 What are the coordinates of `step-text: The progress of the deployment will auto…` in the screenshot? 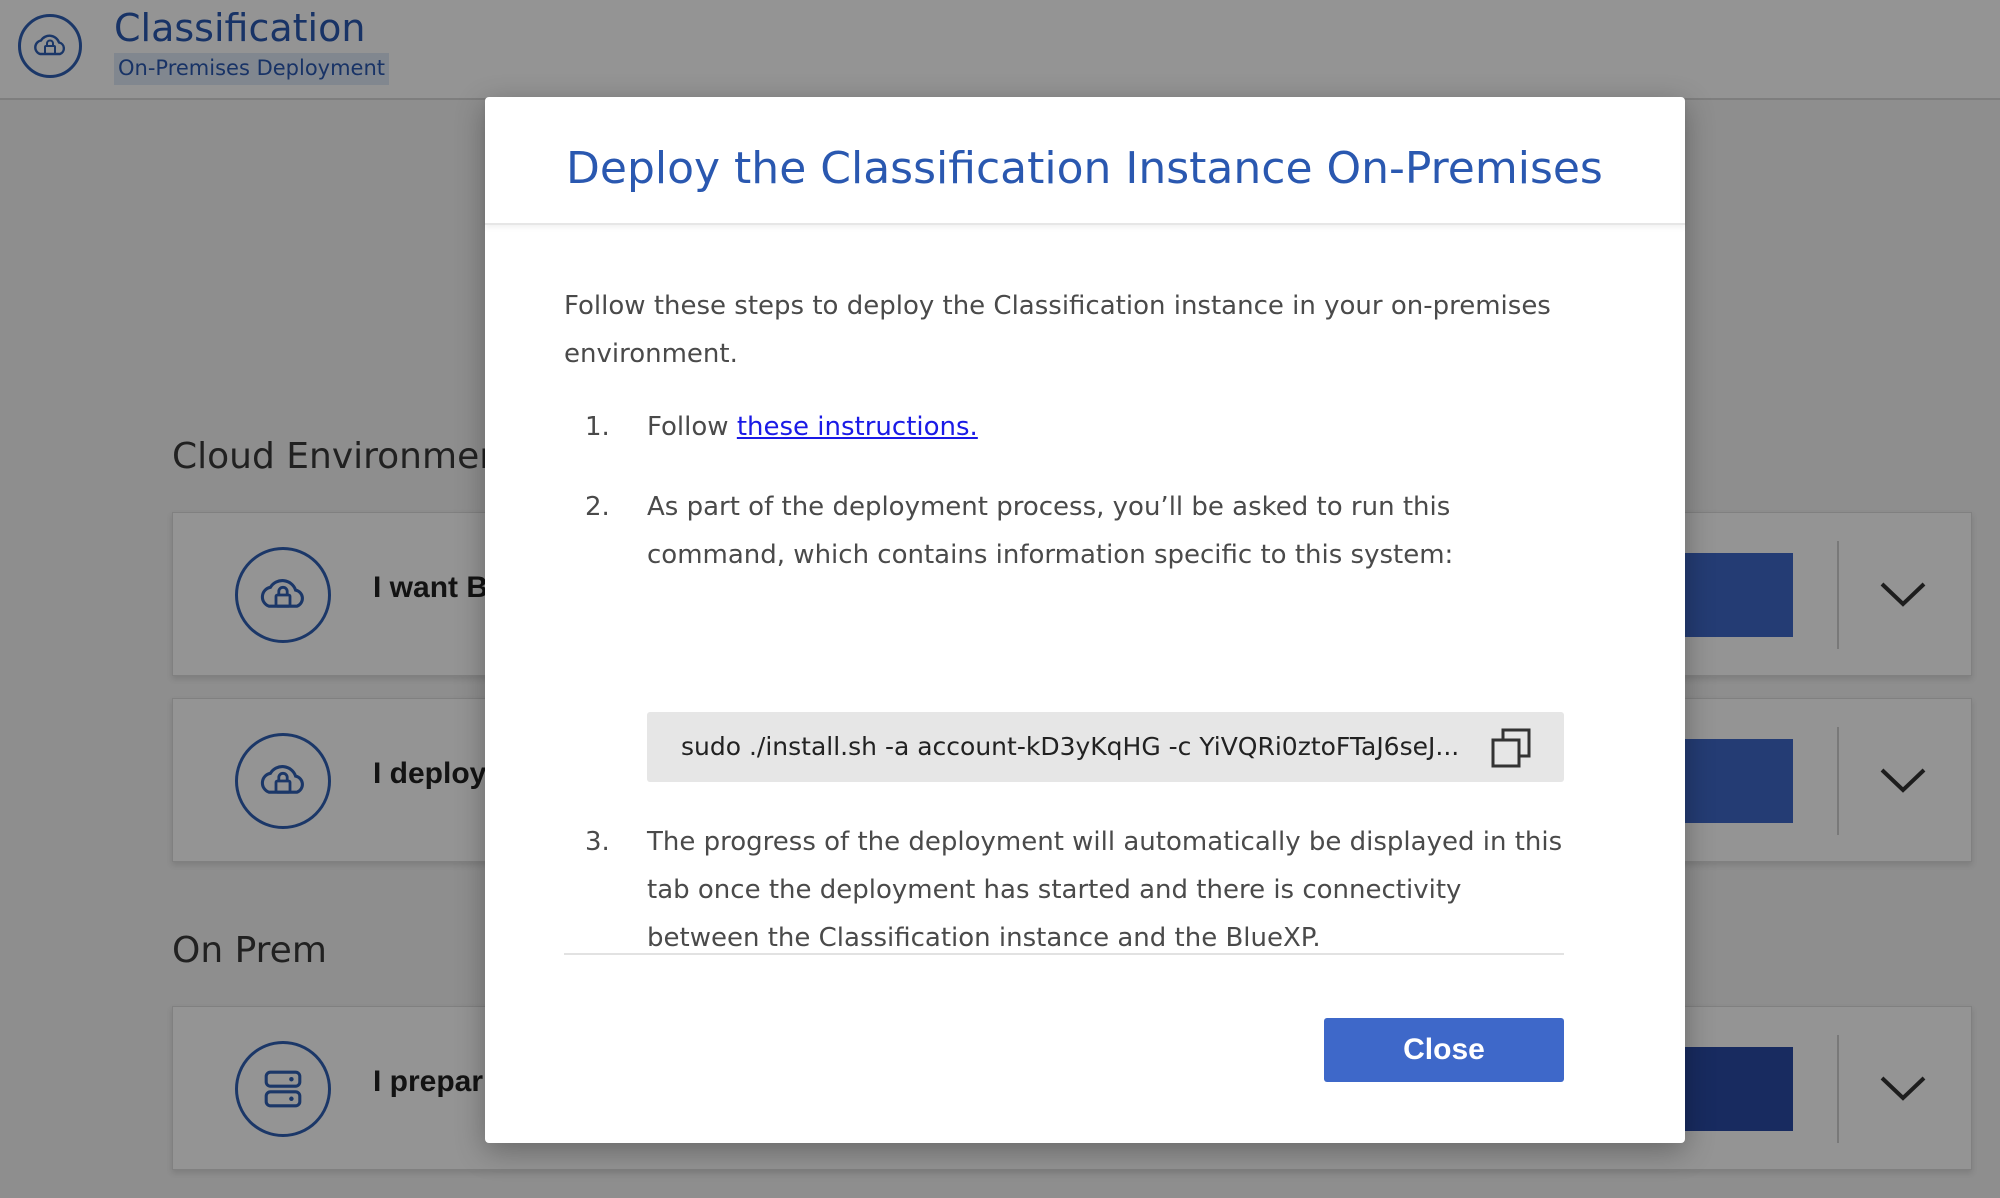 It's located at (1105, 890).